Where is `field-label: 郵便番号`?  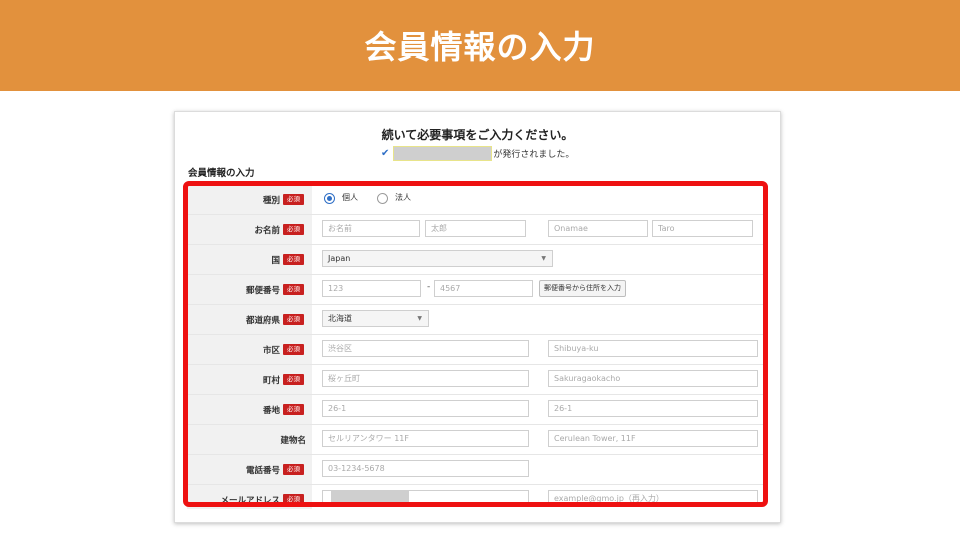
field-label: 郵便番号 is located at coordinates (262, 290).